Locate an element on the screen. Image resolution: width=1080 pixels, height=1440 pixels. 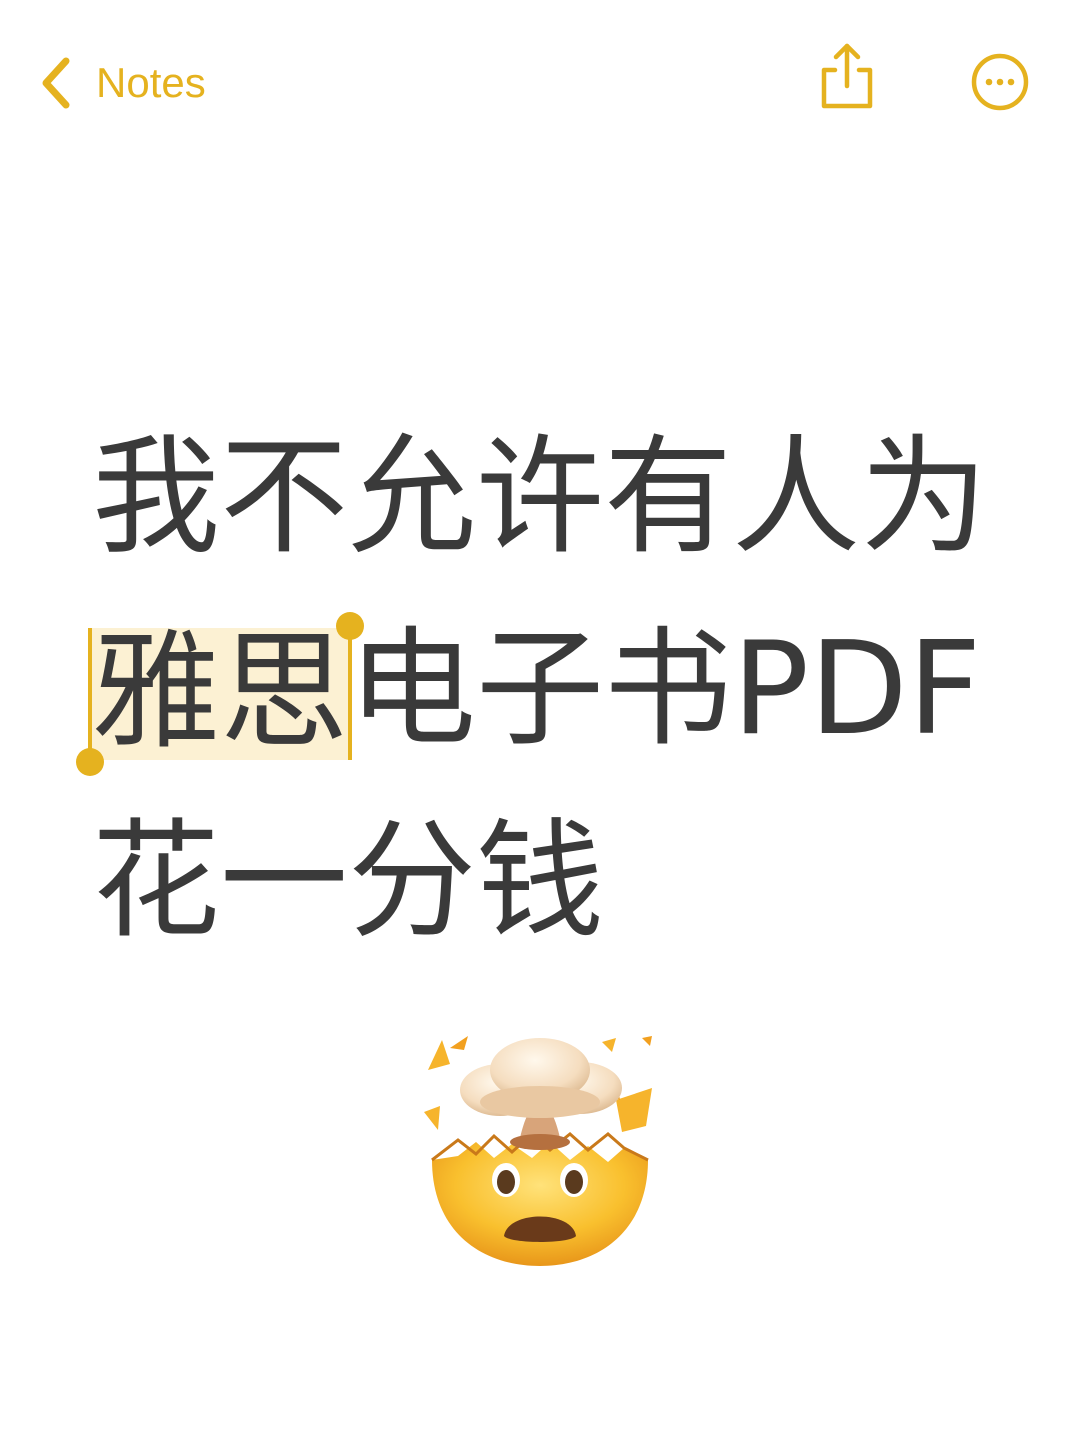
navigation-bar: Notes is located at coordinates (540, 85).